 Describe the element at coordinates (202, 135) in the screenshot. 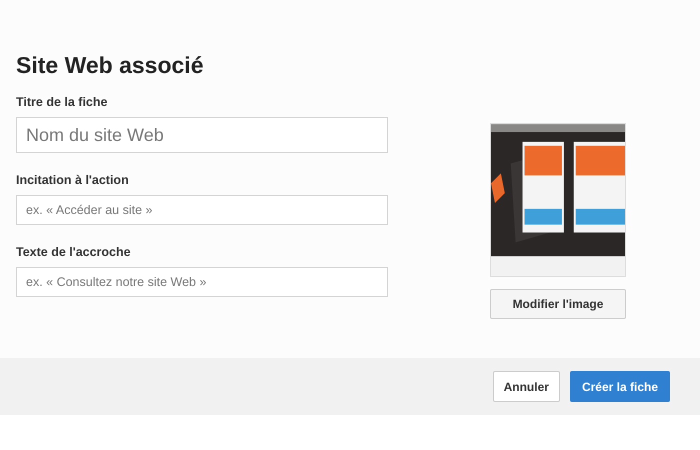

I see `text-field: Nom du site Web` at that location.